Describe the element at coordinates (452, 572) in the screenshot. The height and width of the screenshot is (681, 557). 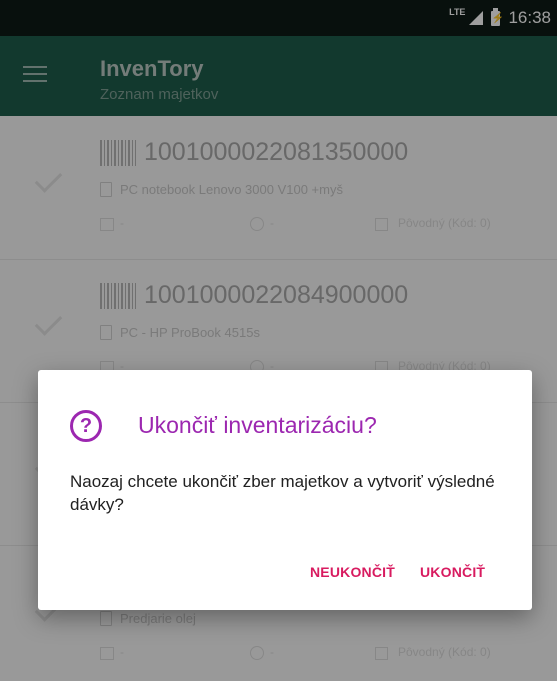
I see `confirm-button: UKONČIŤ` at that location.